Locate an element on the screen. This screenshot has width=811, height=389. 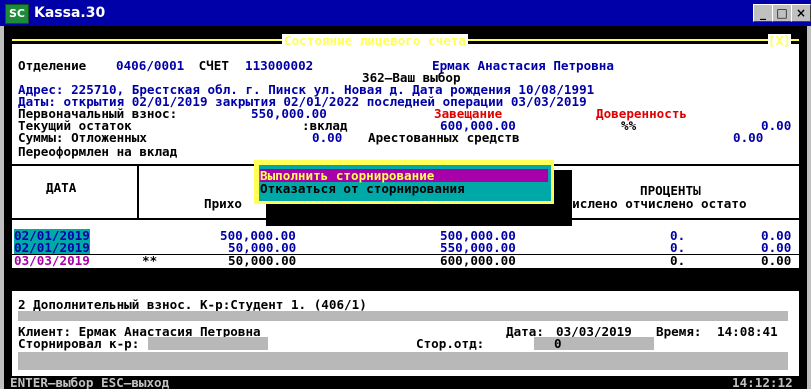
account-label: СЧЕТ is located at coordinates (214, 65).